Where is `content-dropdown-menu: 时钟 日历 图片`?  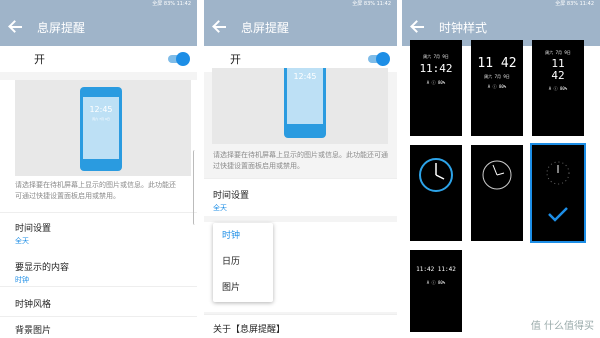
content-dropdown-menu: 时钟 日历 图片 is located at coordinates (243, 262).